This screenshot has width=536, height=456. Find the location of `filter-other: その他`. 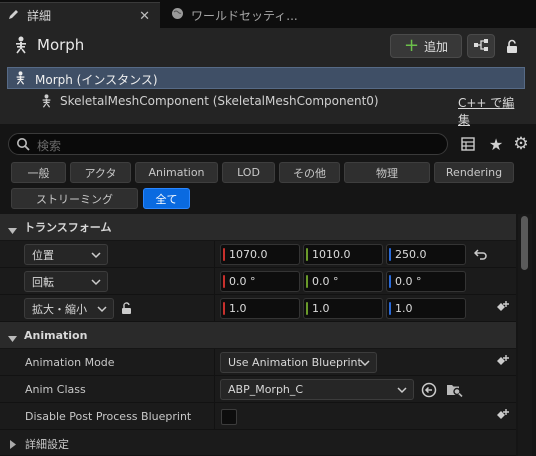

filter-other: その他 is located at coordinates (309, 172).